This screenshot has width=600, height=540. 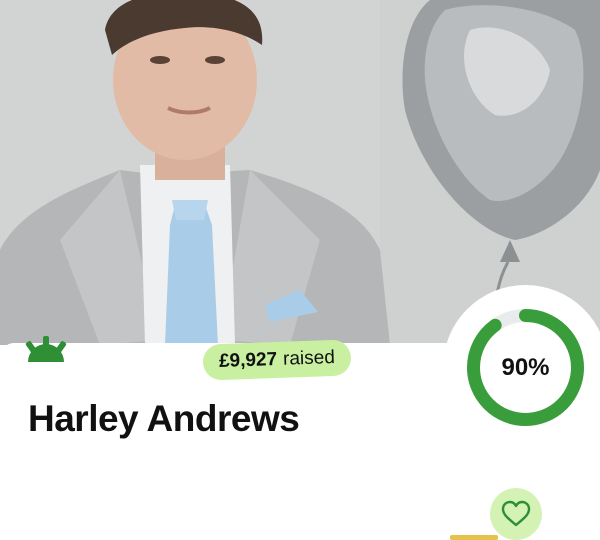 What do you see at coordinates (474, 537) in the screenshot?
I see `bottom-accent-bar` at bounding box center [474, 537].